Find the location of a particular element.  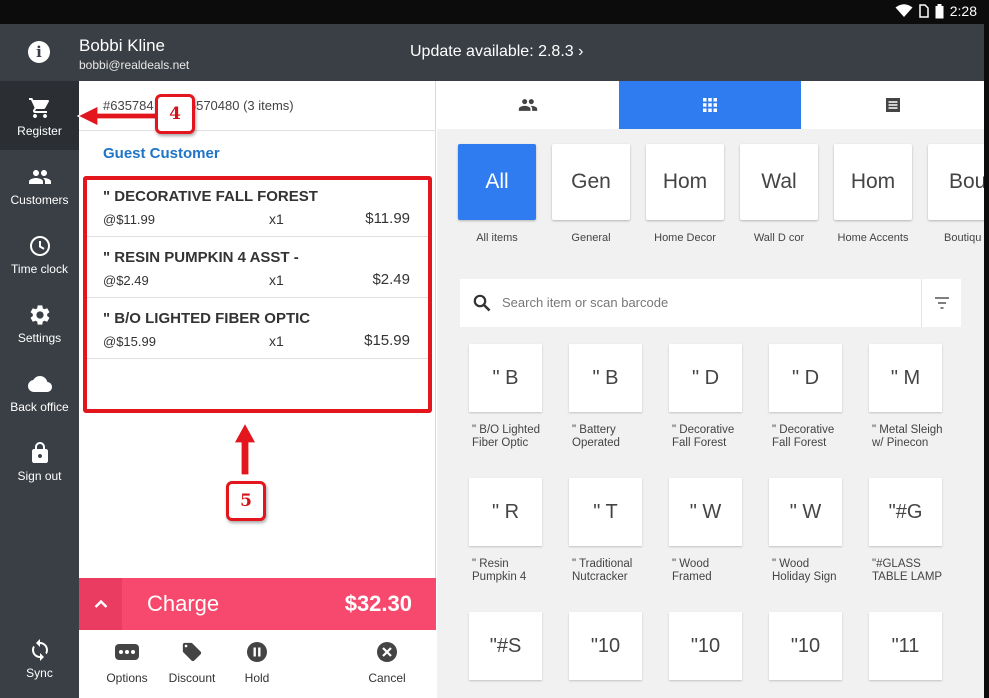

more-options-icon is located at coordinates (127, 652).